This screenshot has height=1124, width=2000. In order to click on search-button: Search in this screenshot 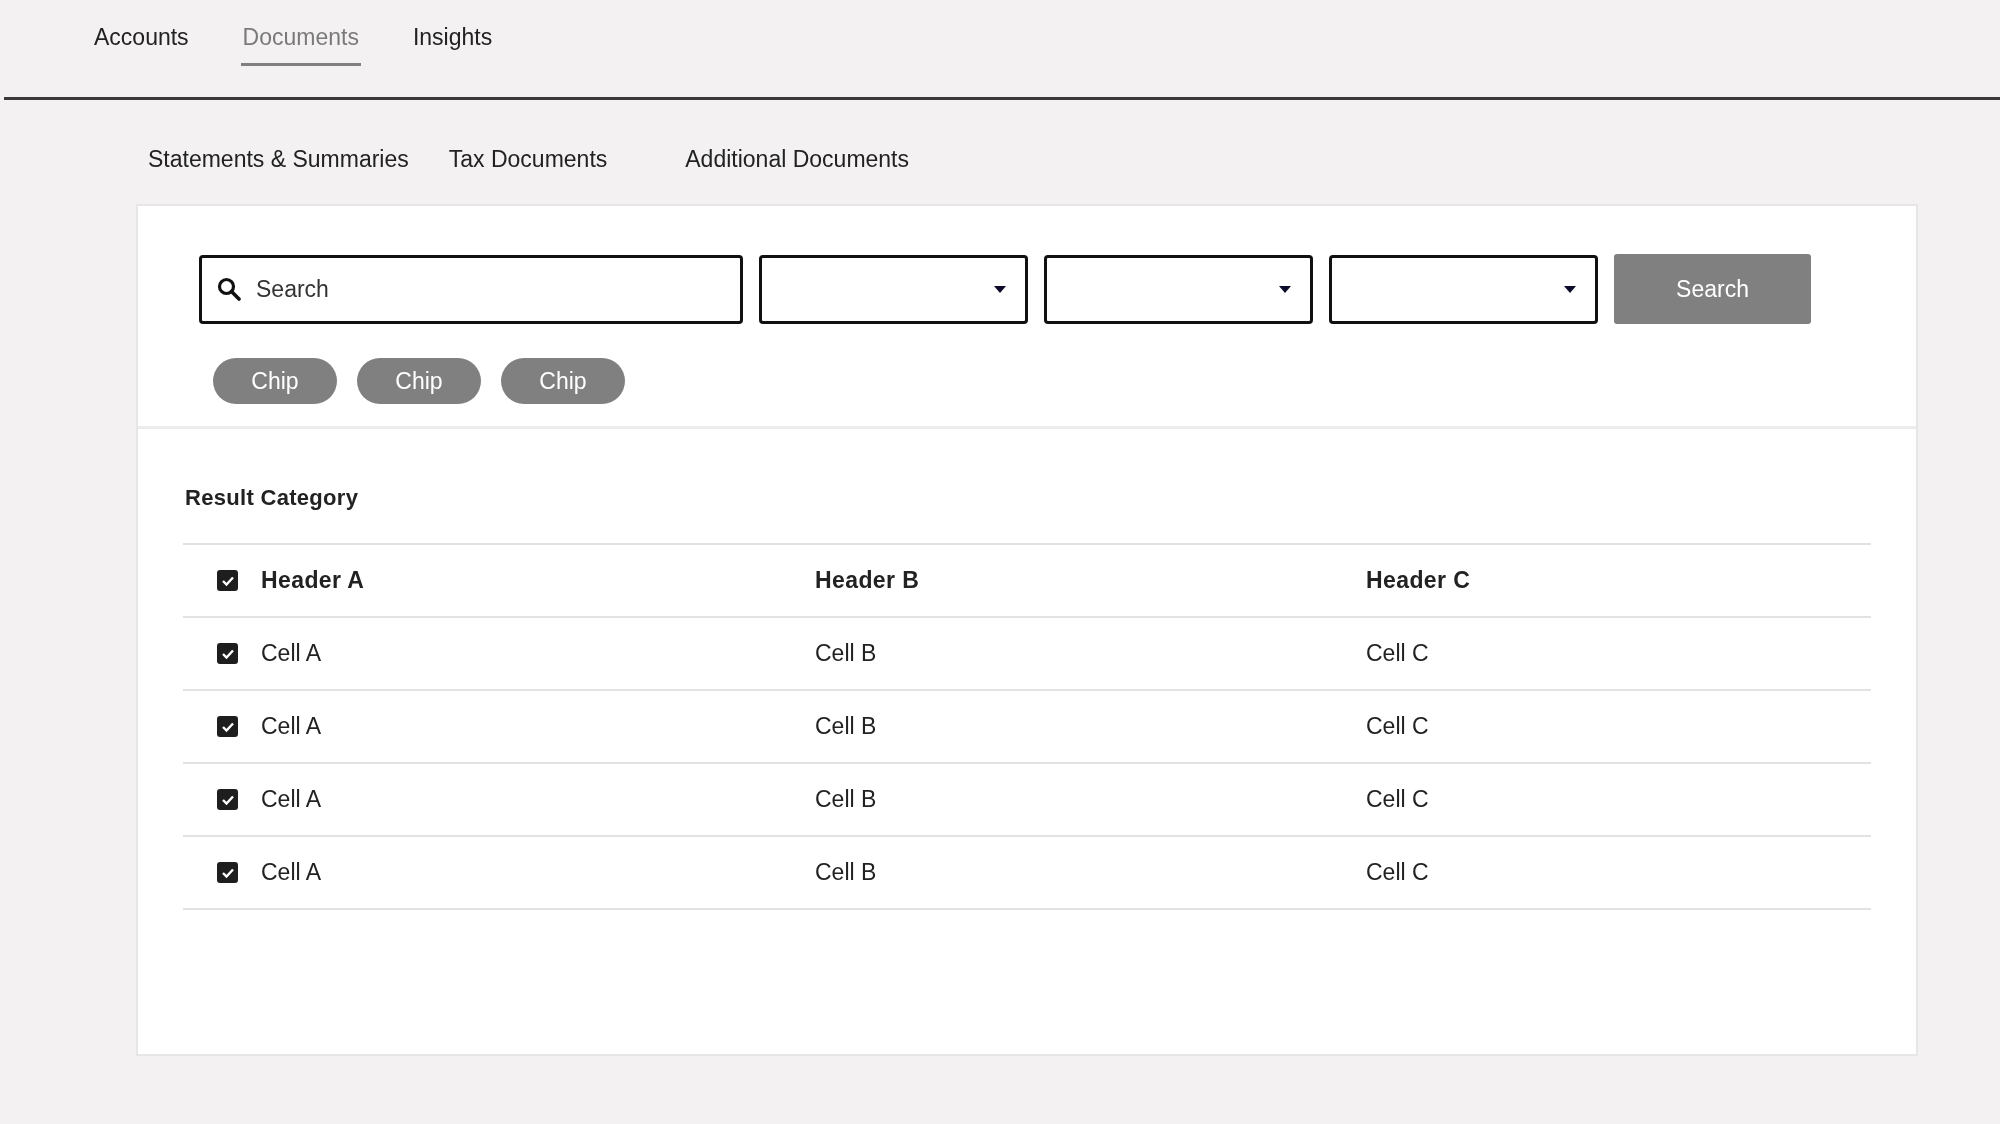, I will do `click(1712, 289)`.